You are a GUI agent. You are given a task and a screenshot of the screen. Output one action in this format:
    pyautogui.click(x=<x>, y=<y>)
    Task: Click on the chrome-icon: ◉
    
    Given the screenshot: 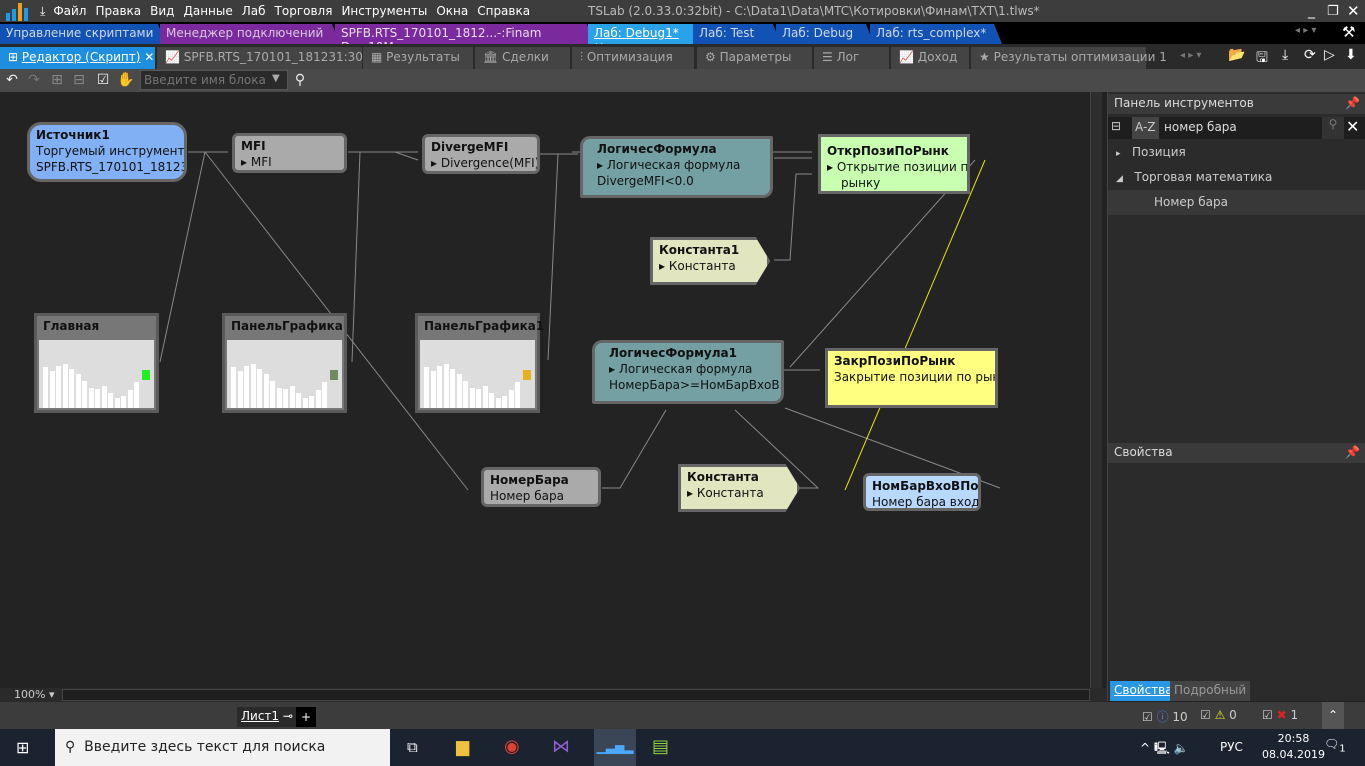 What is the action you would take?
    pyautogui.click(x=512, y=746)
    